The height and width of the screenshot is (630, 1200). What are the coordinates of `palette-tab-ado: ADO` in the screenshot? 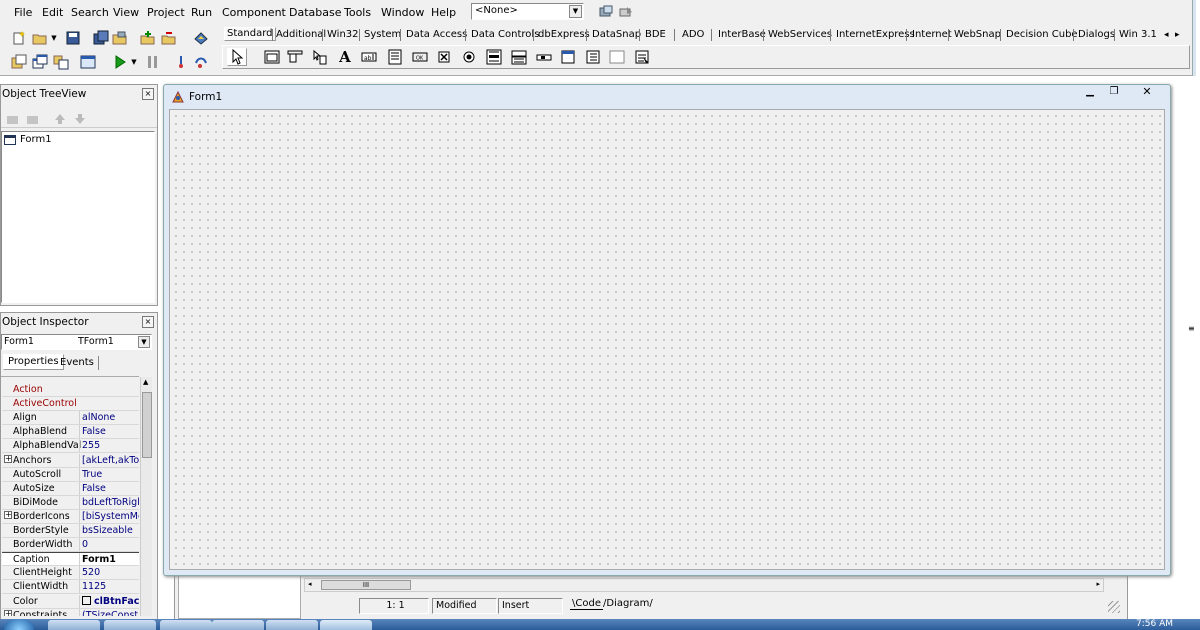 It's located at (693, 36).